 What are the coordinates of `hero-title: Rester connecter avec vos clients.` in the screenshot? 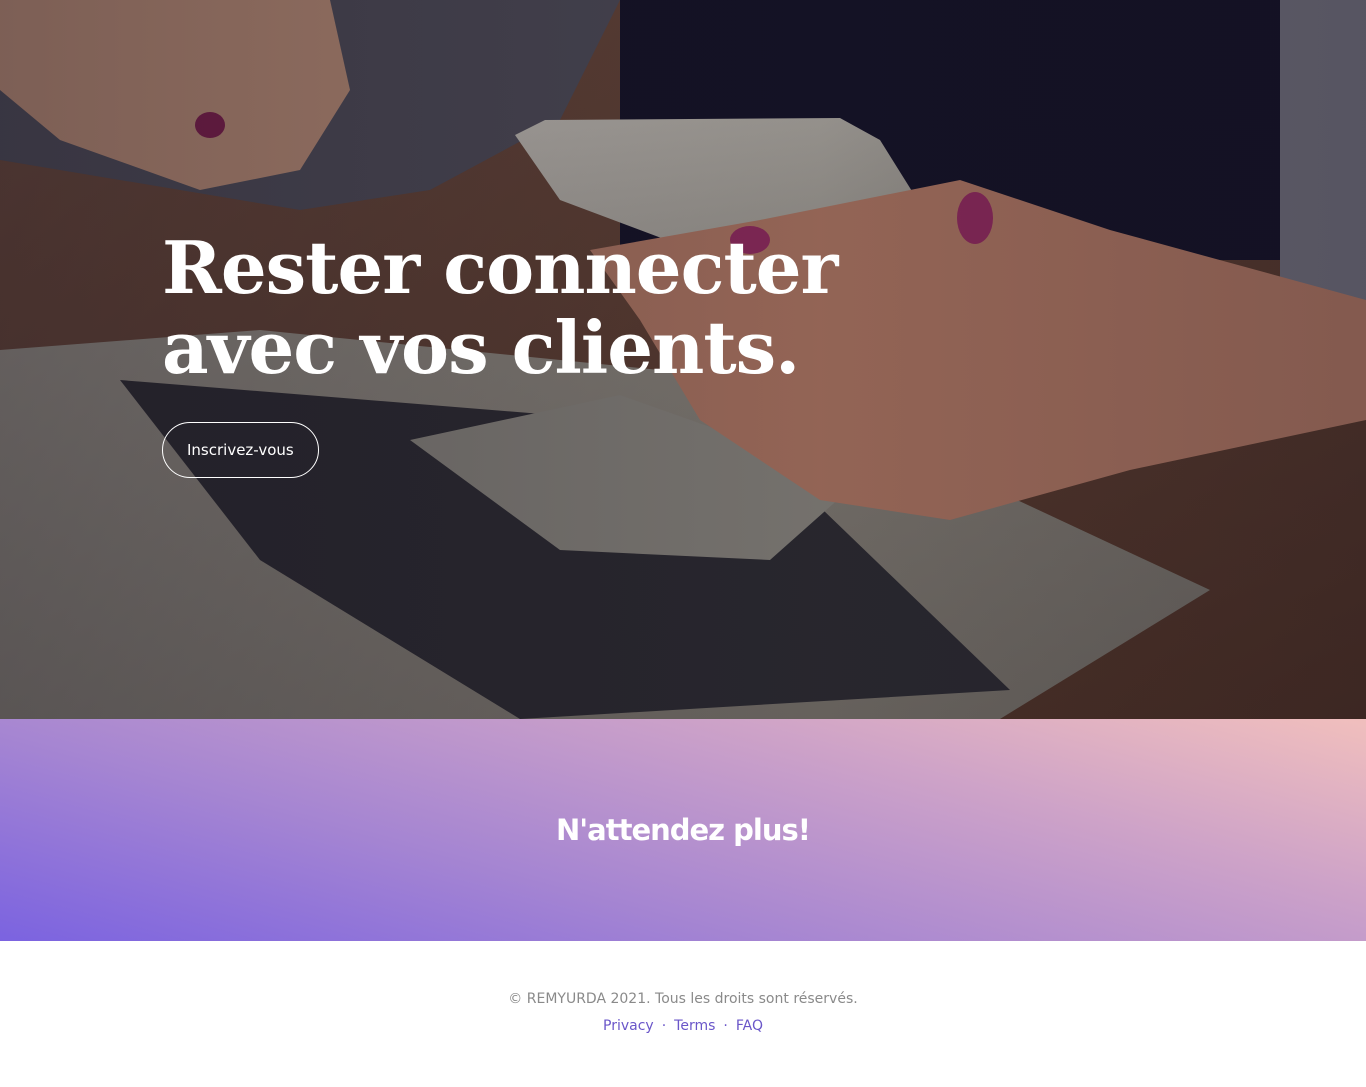 It's located at (500, 307).